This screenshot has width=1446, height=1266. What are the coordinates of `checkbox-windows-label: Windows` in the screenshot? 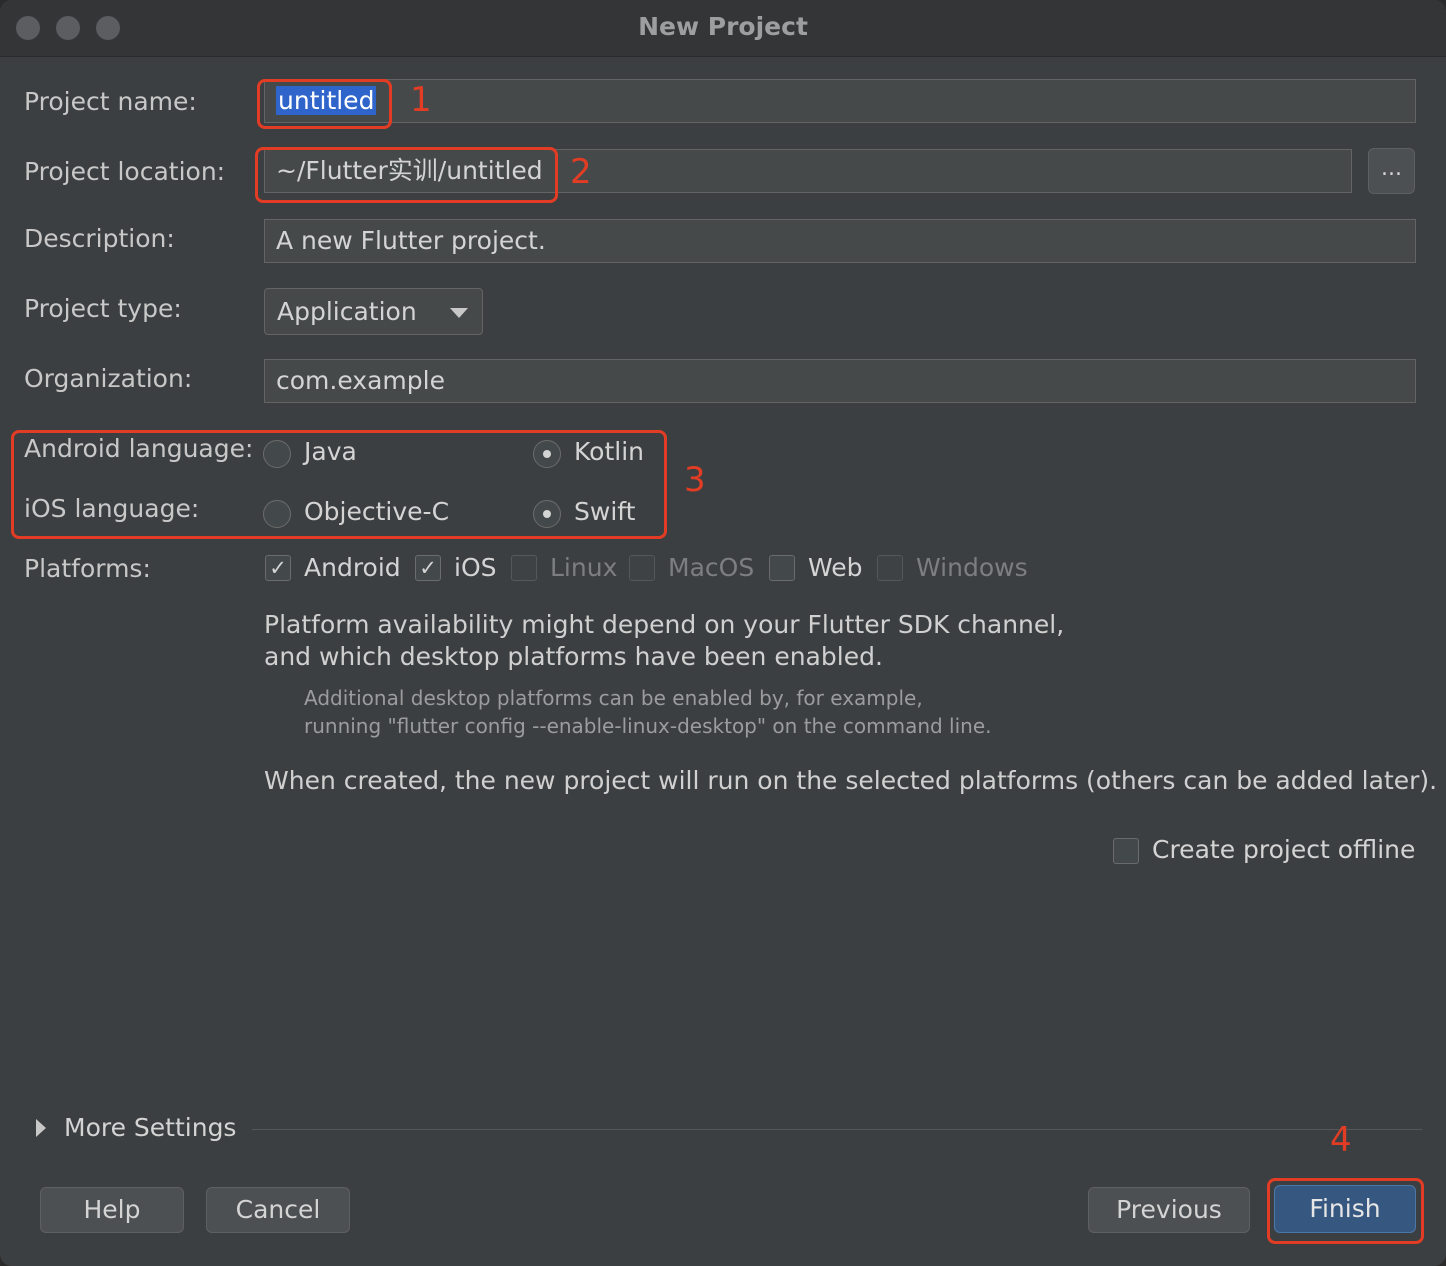 It's located at (972, 567).